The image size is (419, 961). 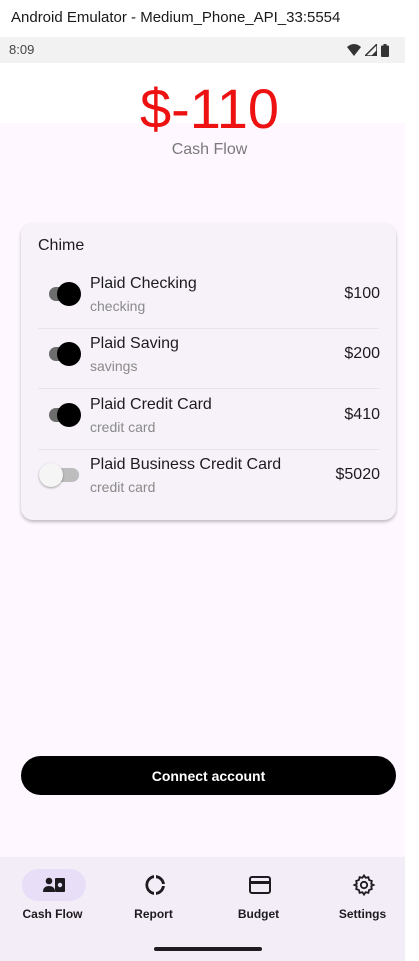 I want to click on status-time: 8:09, so click(x=22, y=49).